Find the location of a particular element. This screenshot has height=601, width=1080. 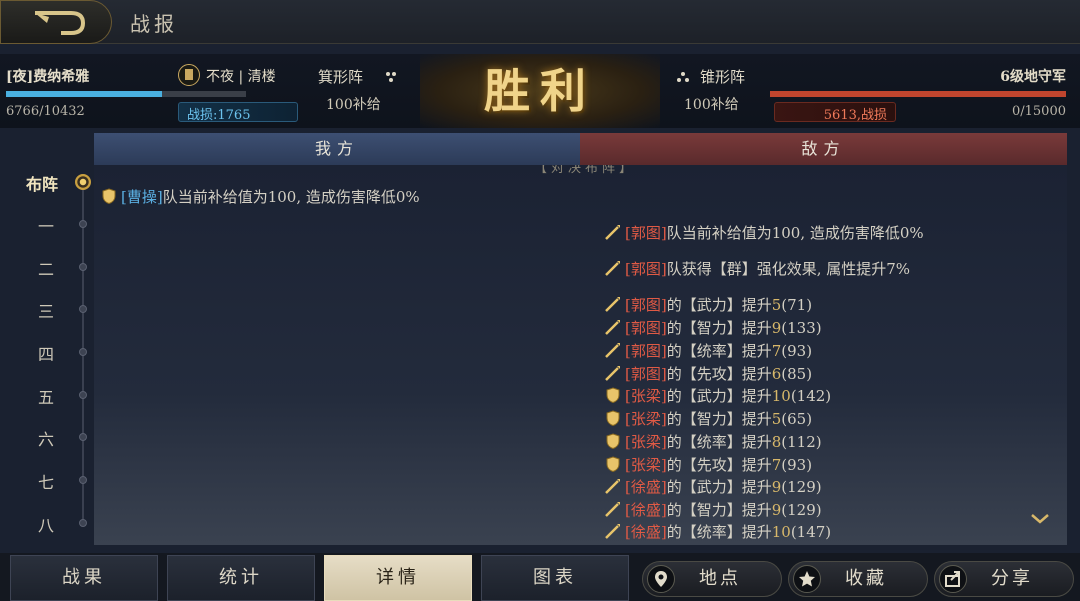

log-stat-increase: 8 is located at coordinates (776, 442).